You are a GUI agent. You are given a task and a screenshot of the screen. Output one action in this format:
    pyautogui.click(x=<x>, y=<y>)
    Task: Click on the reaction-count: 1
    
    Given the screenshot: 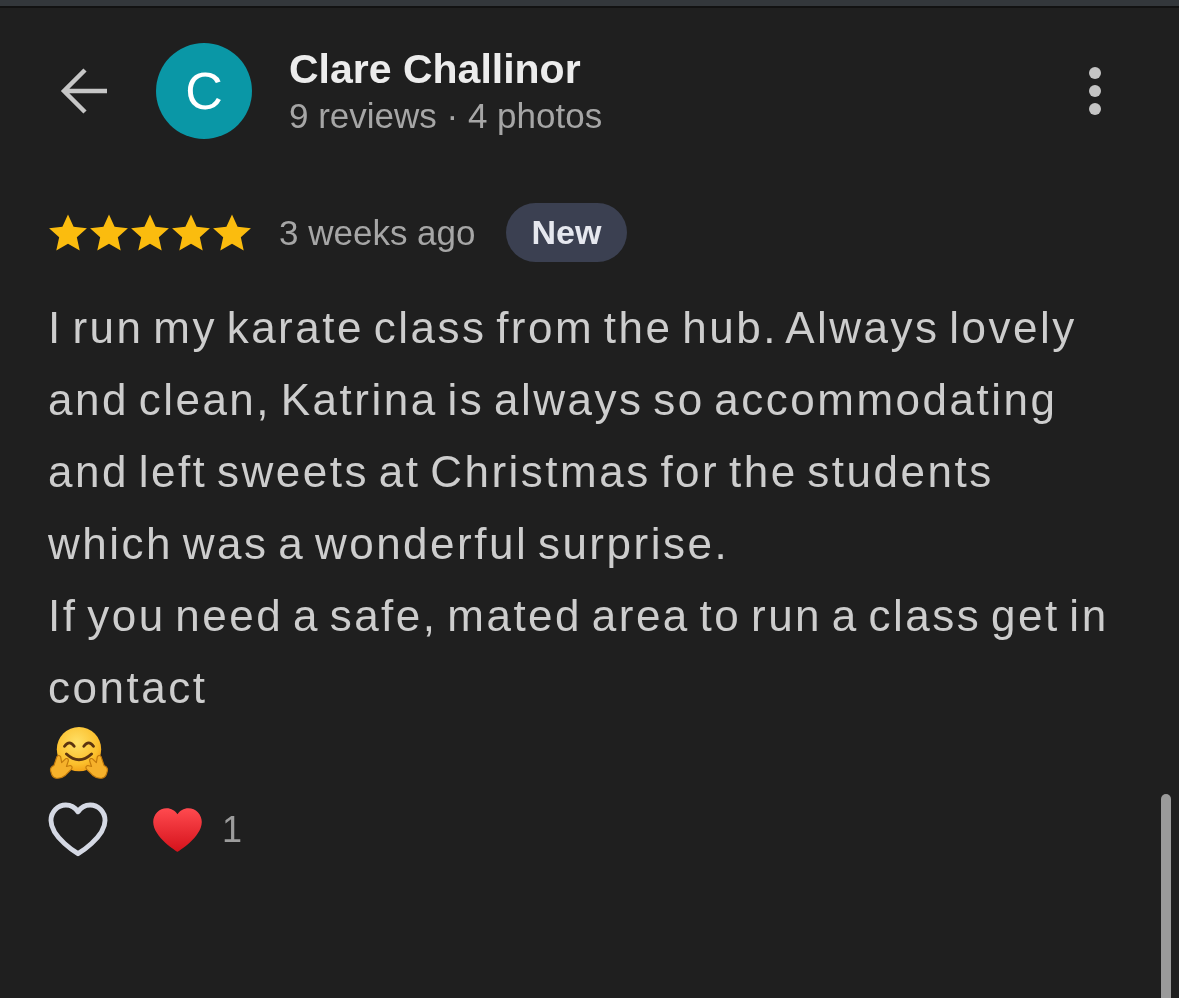 What is the action you would take?
    pyautogui.click(x=232, y=829)
    